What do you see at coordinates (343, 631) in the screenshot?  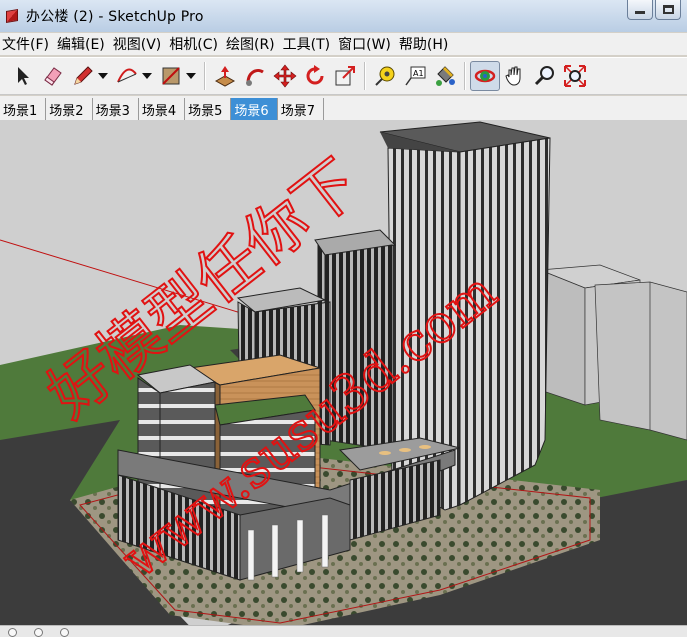 I see `status-bar` at bounding box center [343, 631].